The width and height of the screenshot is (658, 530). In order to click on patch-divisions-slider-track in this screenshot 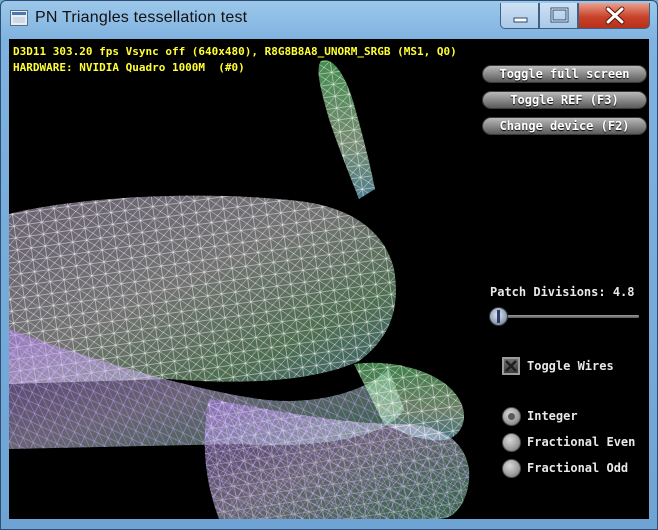, I will do `click(564, 316)`.